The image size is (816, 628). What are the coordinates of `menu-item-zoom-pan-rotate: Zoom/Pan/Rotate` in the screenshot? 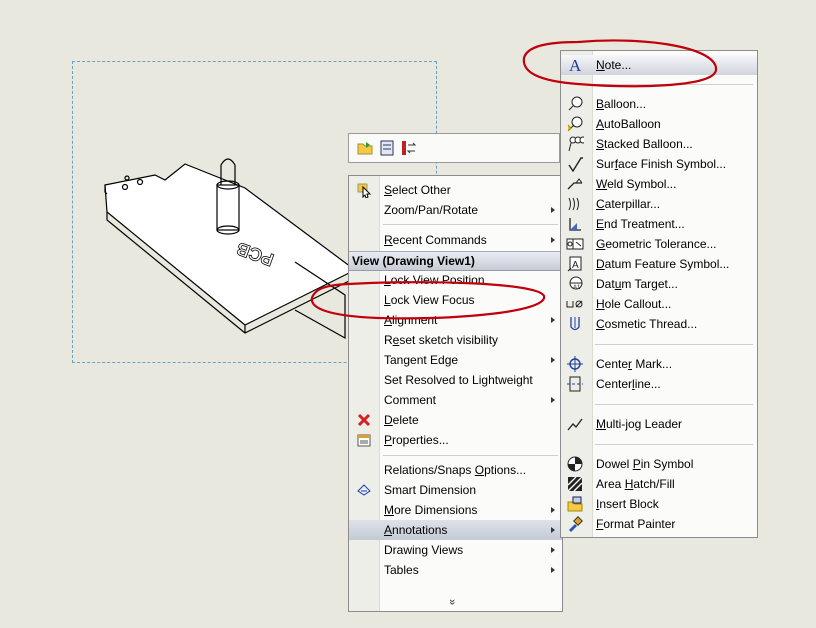 It's located at (455, 210).